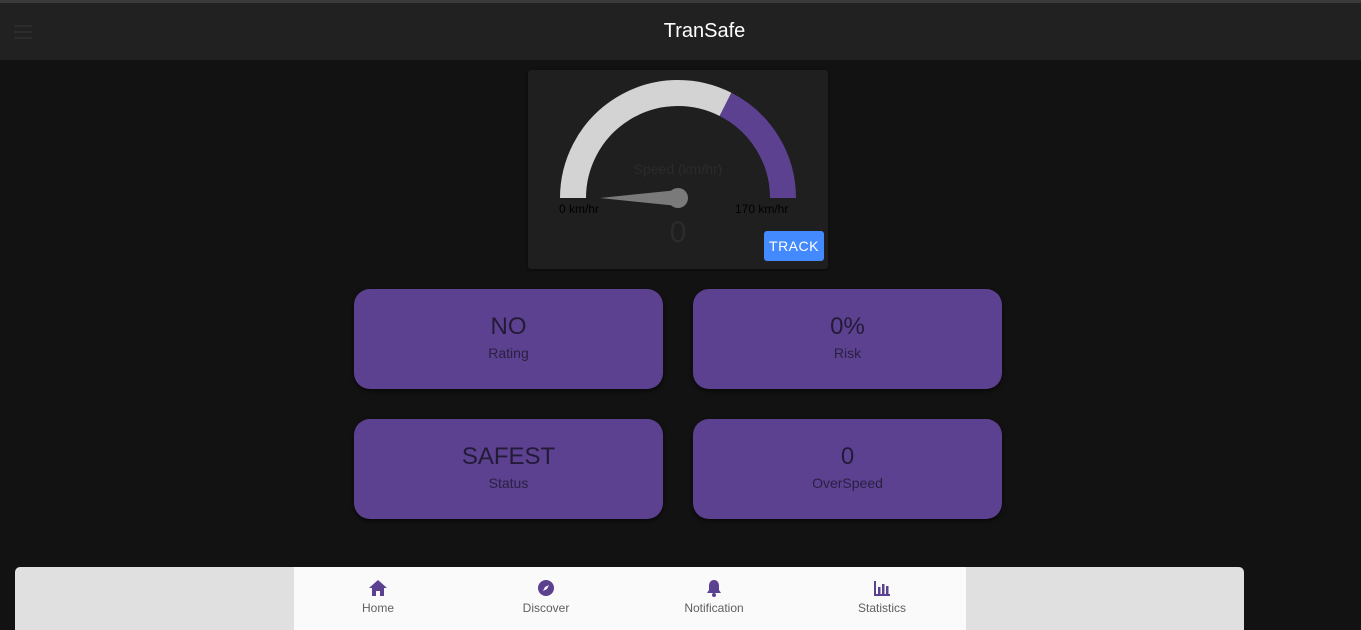 This screenshot has width=1361, height=630. Describe the element at coordinates (704, 31) in the screenshot. I see `app-title: TranSafe` at that location.